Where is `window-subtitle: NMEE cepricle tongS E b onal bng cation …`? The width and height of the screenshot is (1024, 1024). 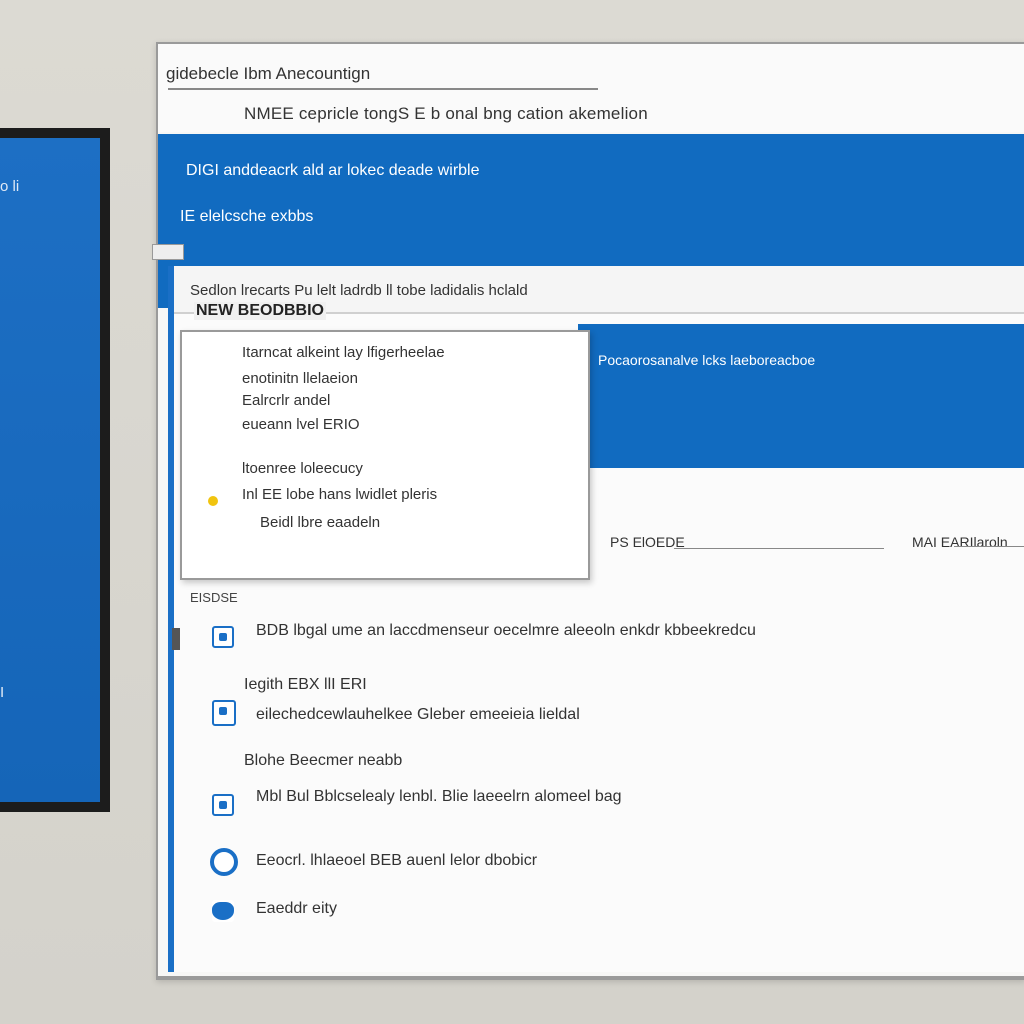
window-subtitle: NMEE cepricle tongS E b onal bng cation … is located at coordinates (446, 113).